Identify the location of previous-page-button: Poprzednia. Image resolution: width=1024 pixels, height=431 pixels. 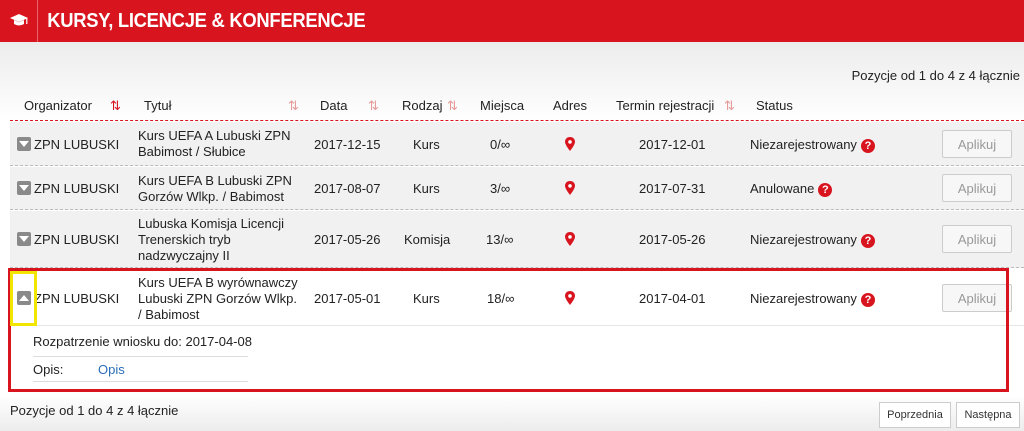
(915, 415).